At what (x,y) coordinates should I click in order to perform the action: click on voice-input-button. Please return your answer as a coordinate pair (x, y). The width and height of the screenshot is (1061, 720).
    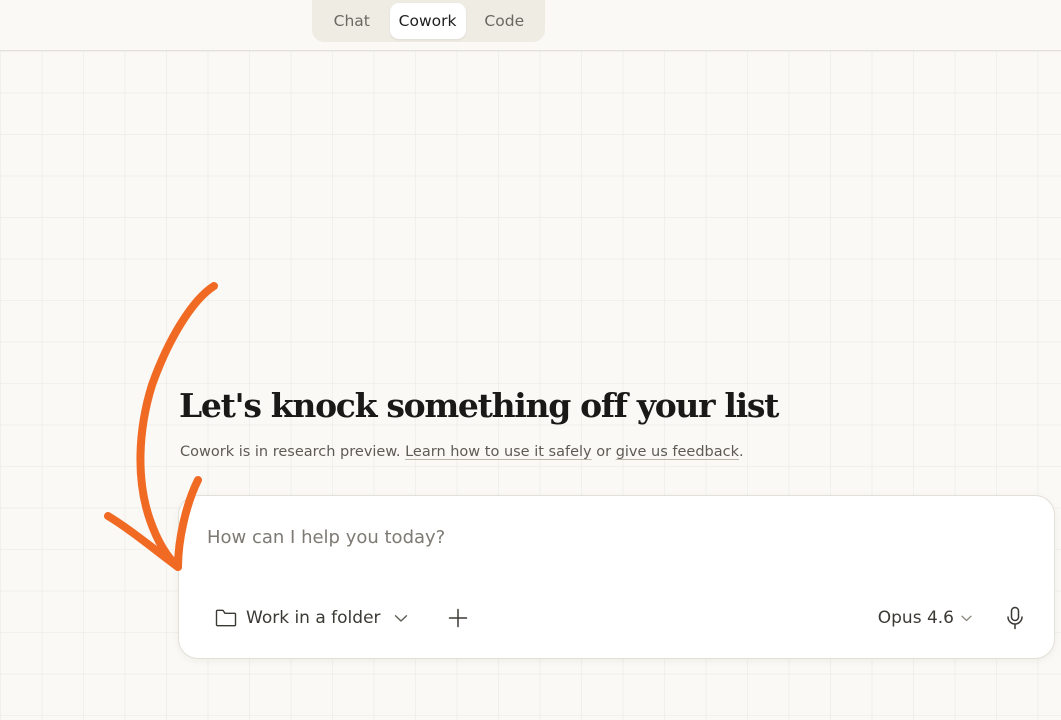
    Looking at the image, I should click on (1015, 618).